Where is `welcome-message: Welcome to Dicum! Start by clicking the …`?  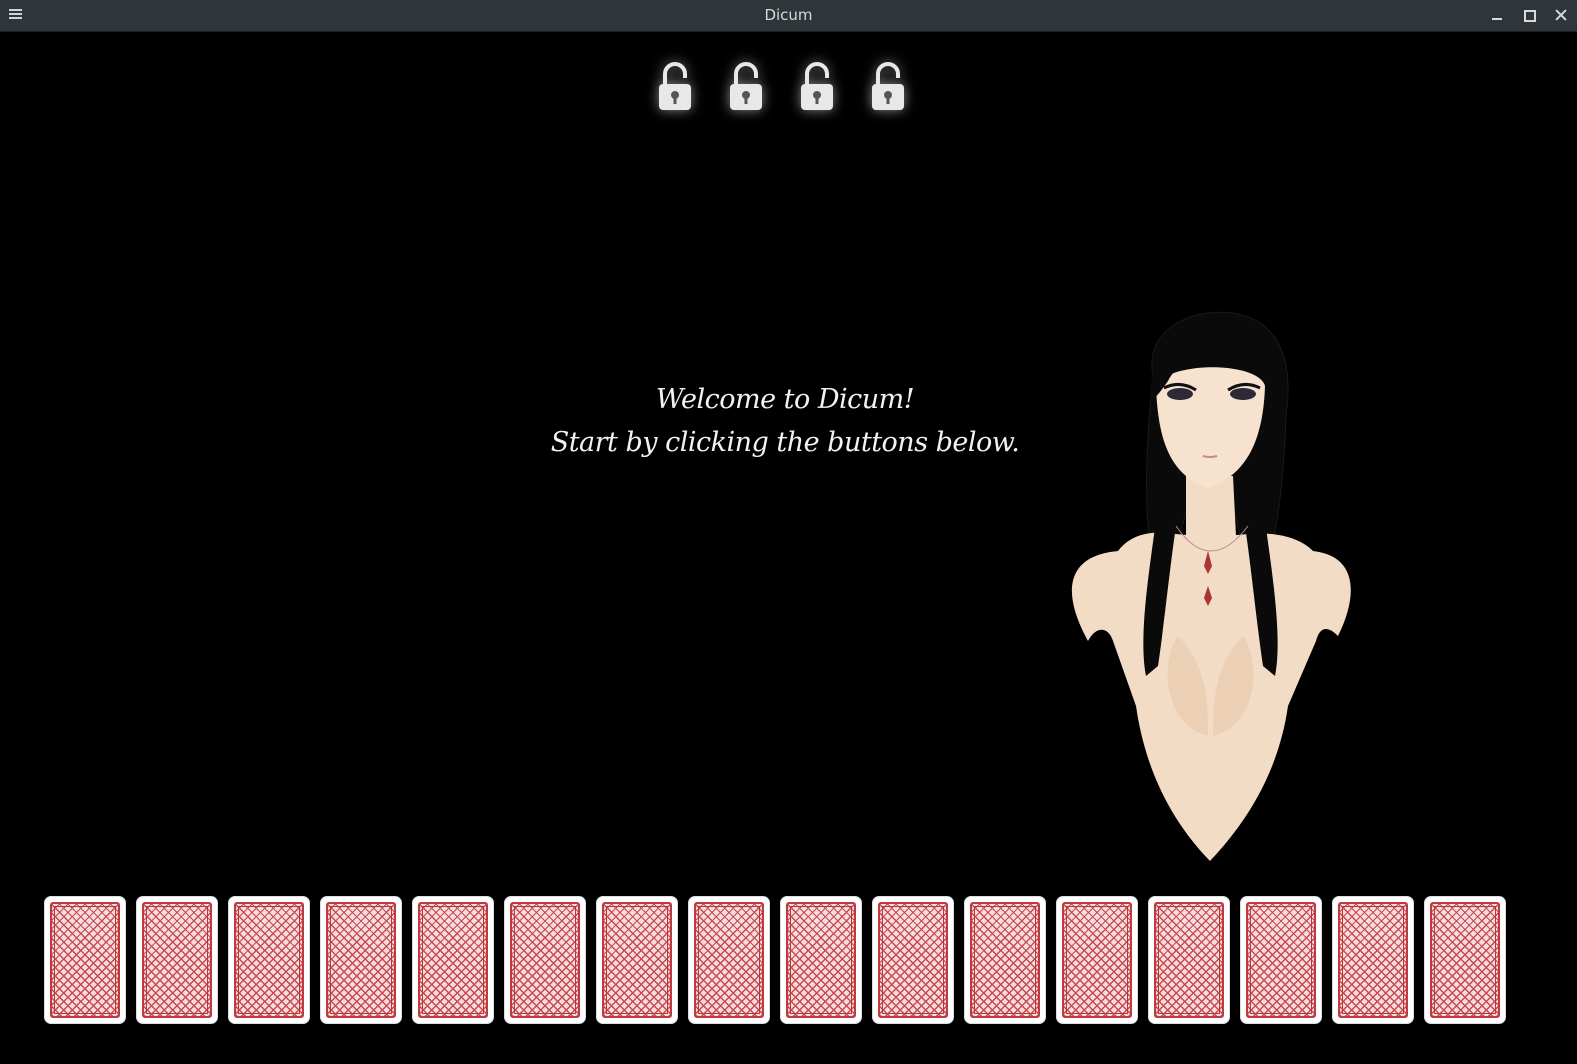
welcome-message: Welcome to Dicum! Start by clicking the … is located at coordinates (785, 421).